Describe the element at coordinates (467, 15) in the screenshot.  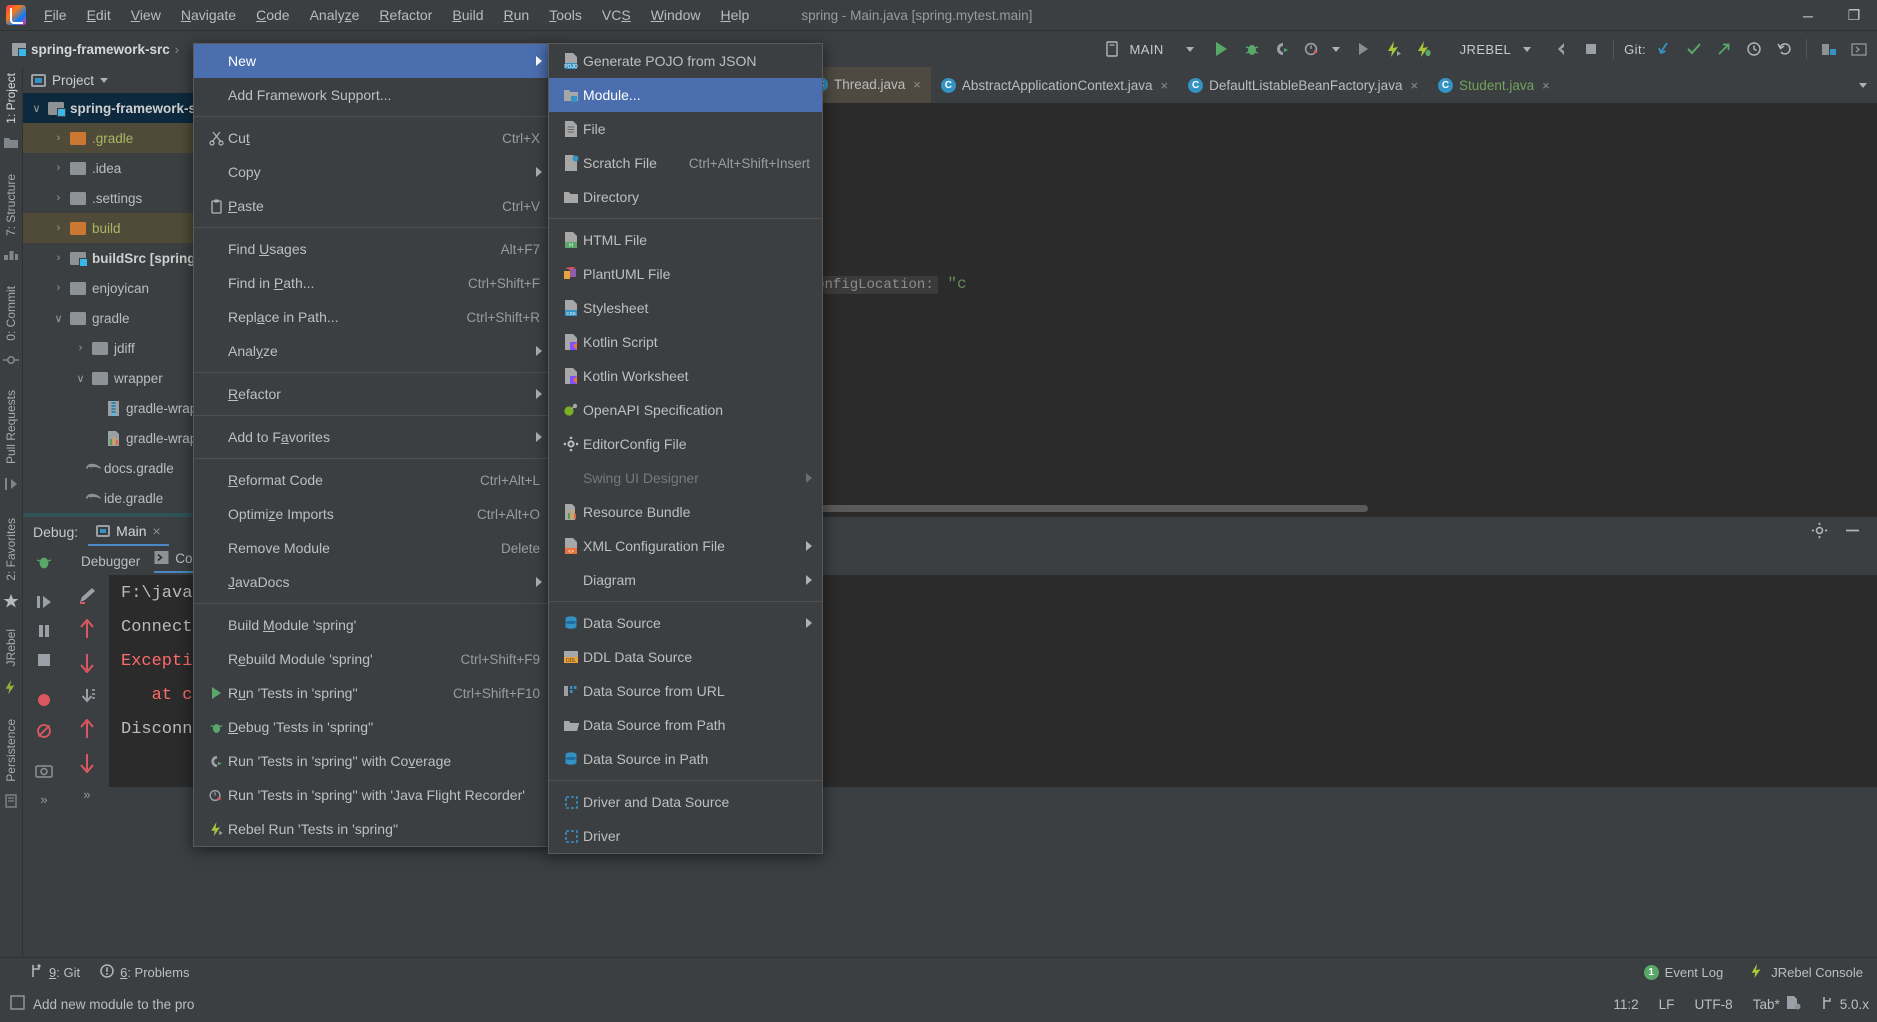
I see `menu-build: Build` at that location.